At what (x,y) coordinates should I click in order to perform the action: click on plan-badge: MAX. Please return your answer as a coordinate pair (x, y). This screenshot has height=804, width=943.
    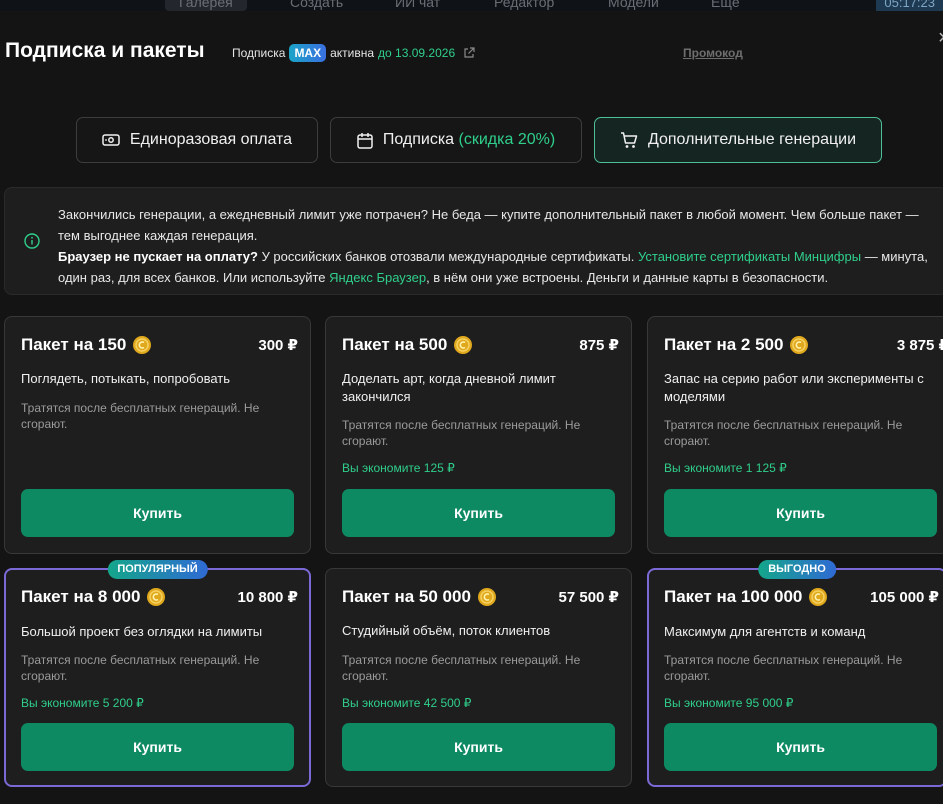
    Looking at the image, I should click on (308, 53).